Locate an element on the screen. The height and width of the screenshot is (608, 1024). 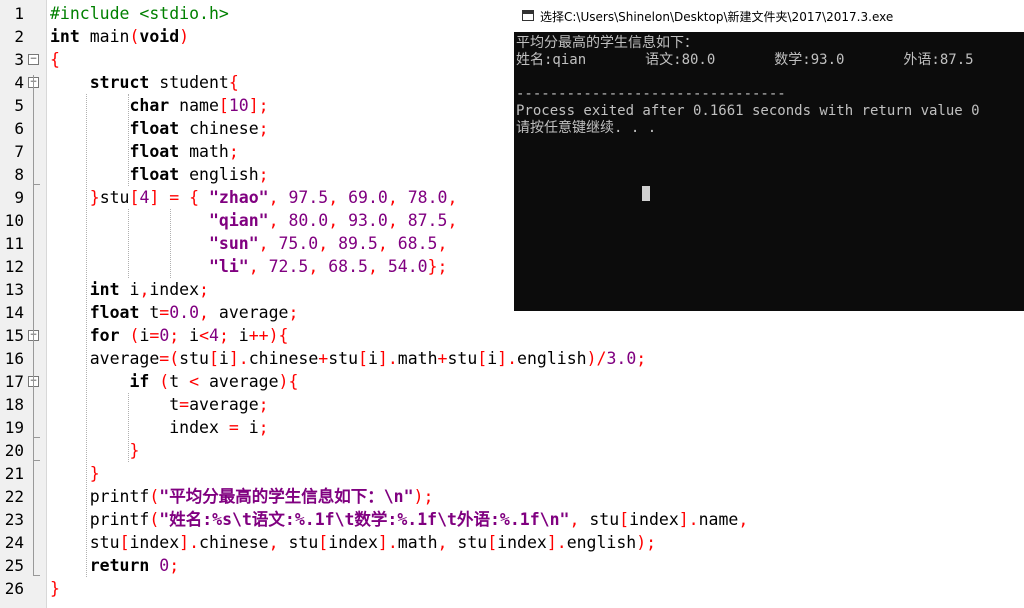
line-number: 24 is located at coordinates (14, 542).